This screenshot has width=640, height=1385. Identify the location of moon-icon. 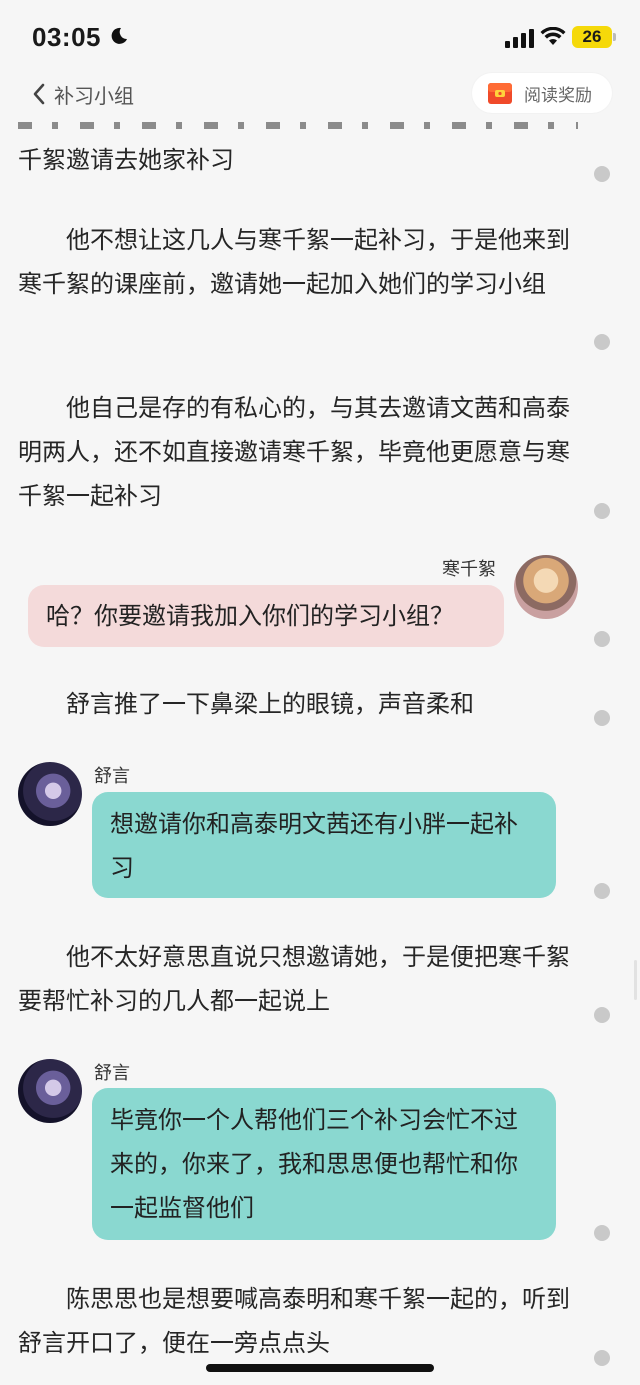
(119, 35).